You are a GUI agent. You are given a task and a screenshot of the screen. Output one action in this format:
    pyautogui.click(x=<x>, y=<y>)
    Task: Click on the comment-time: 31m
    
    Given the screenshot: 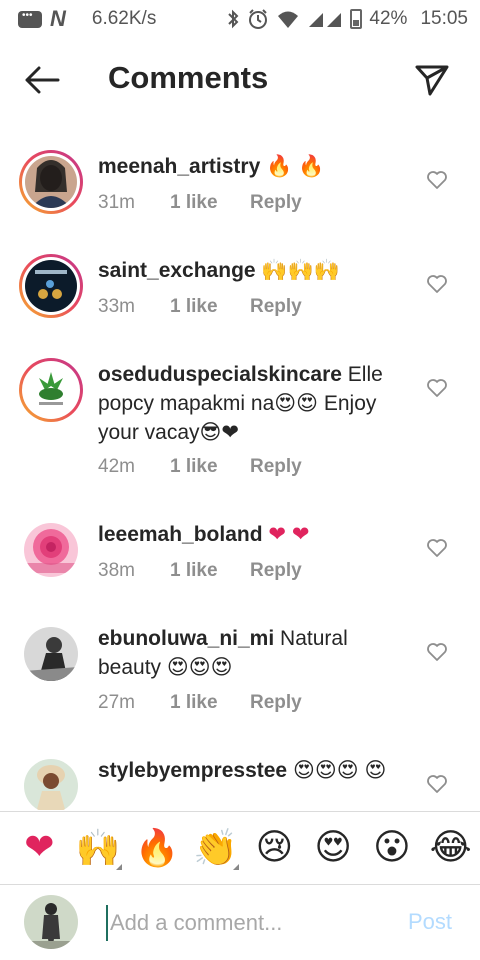 What is the action you would take?
    pyautogui.click(x=116, y=202)
    